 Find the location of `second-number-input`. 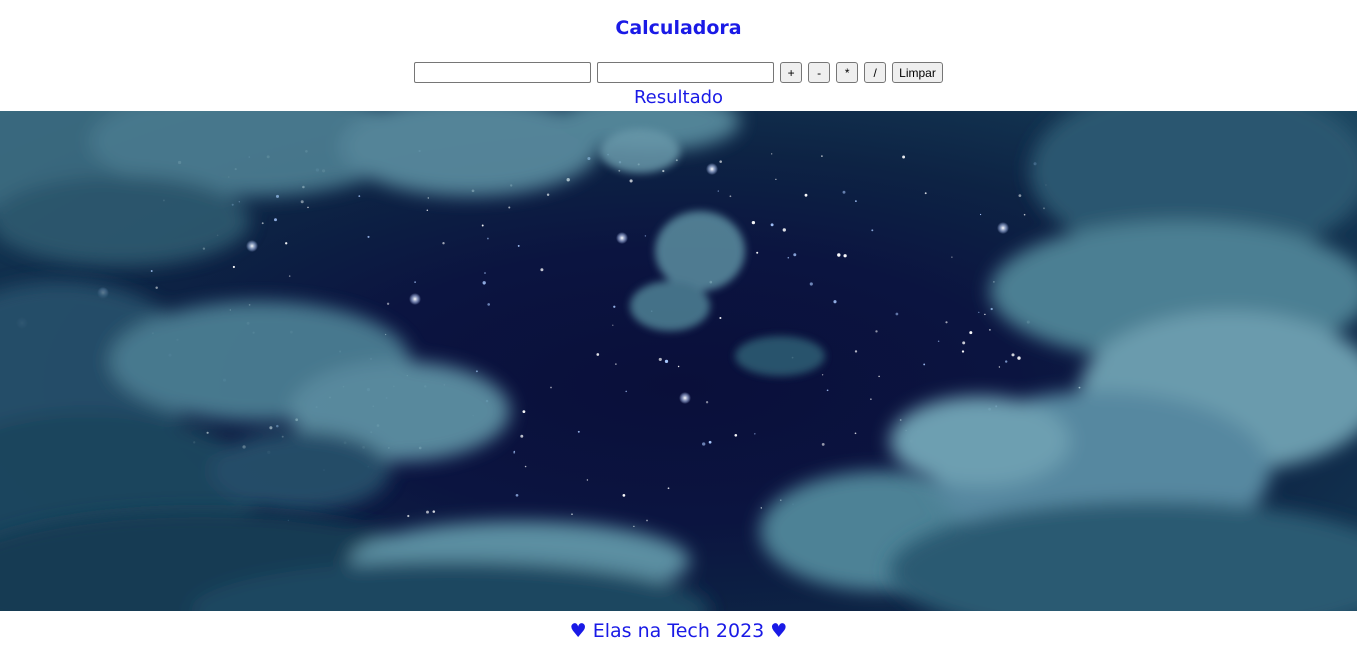

second-number-input is located at coordinates (686, 72).